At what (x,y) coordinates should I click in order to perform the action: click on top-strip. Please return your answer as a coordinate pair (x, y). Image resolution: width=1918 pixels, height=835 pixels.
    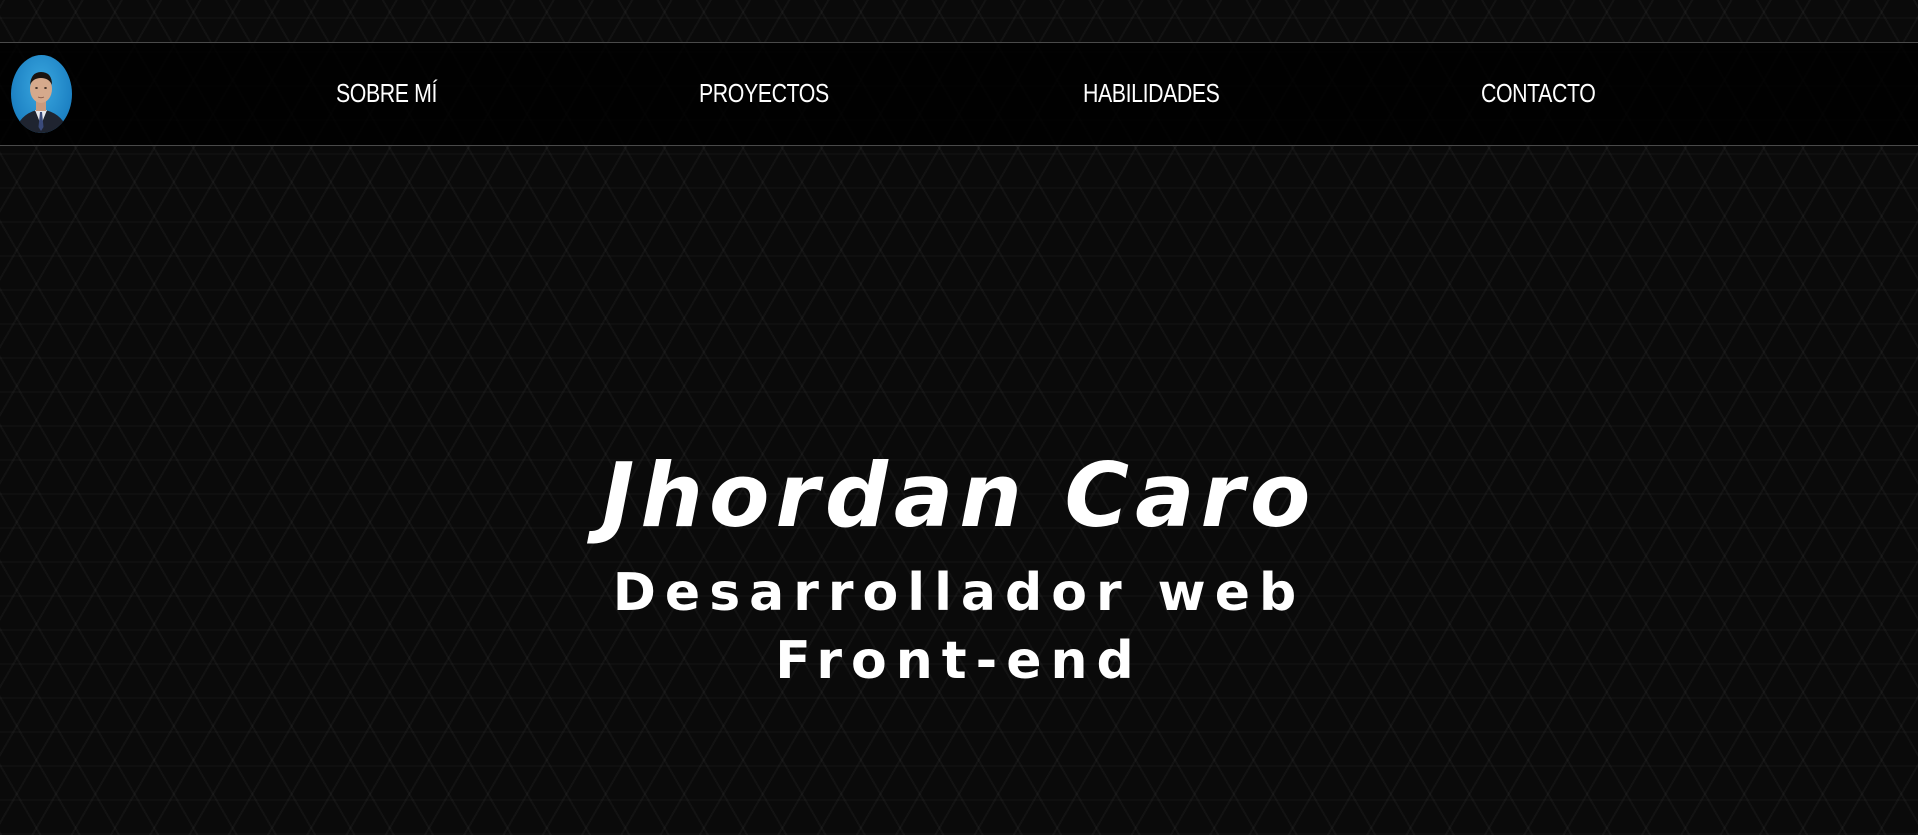
    Looking at the image, I should click on (959, 21).